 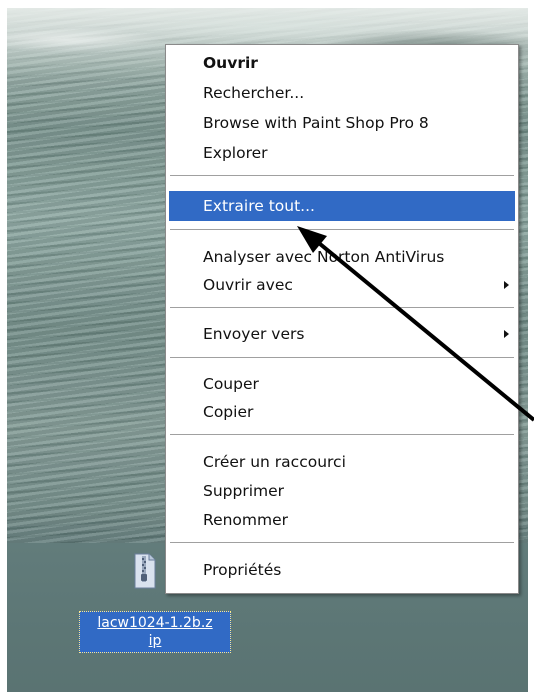 I want to click on menu-item-rename: Renommer, so click(x=342, y=520).